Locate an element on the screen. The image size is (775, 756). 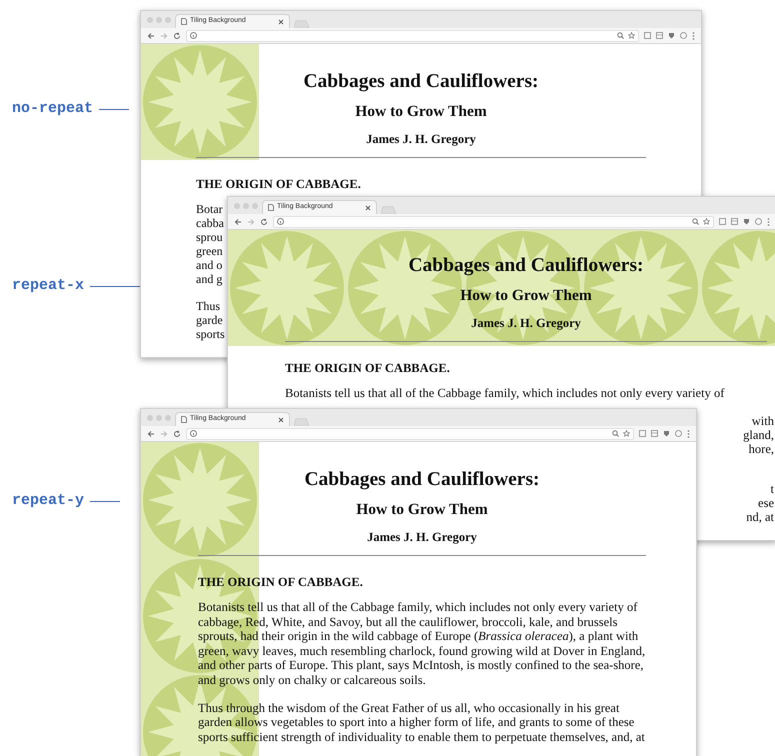
text-fragment: garde is located at coordinates (209, 320).